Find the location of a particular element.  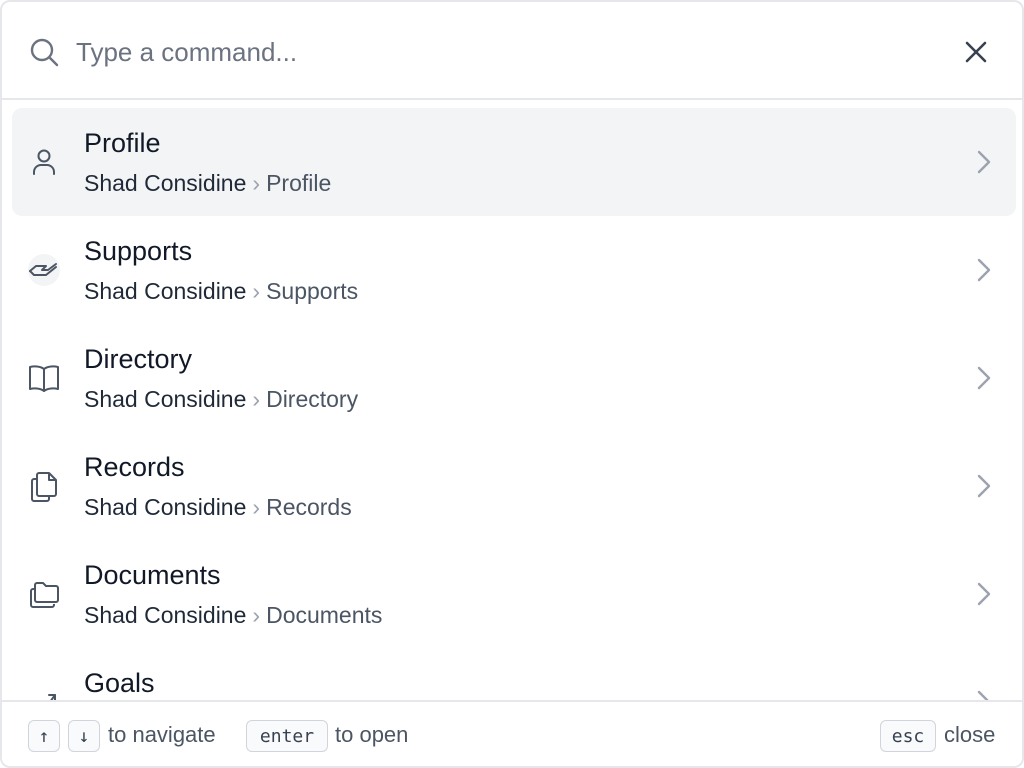

command-item-records: Records Shad Considine › Records is located at coordinates (514, 486).